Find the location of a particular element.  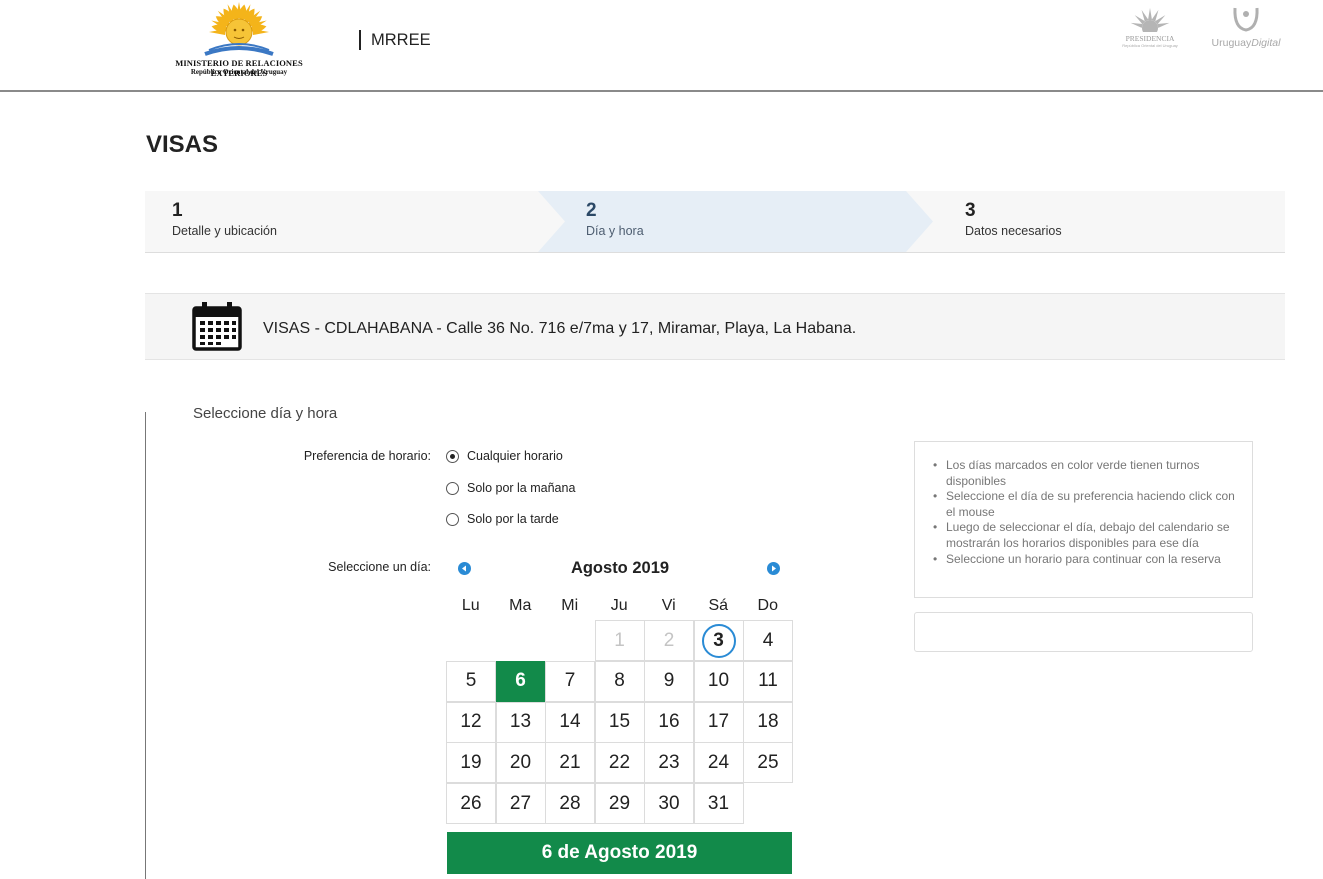

calendar-day-1: 1 is located at coordinates (619, 640).